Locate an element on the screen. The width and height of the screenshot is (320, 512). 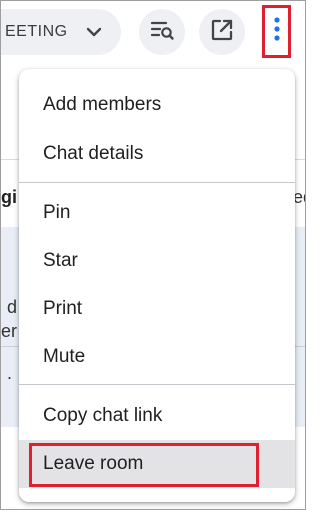
bg-text-fragment: gi is located at coordinates (9, 197).